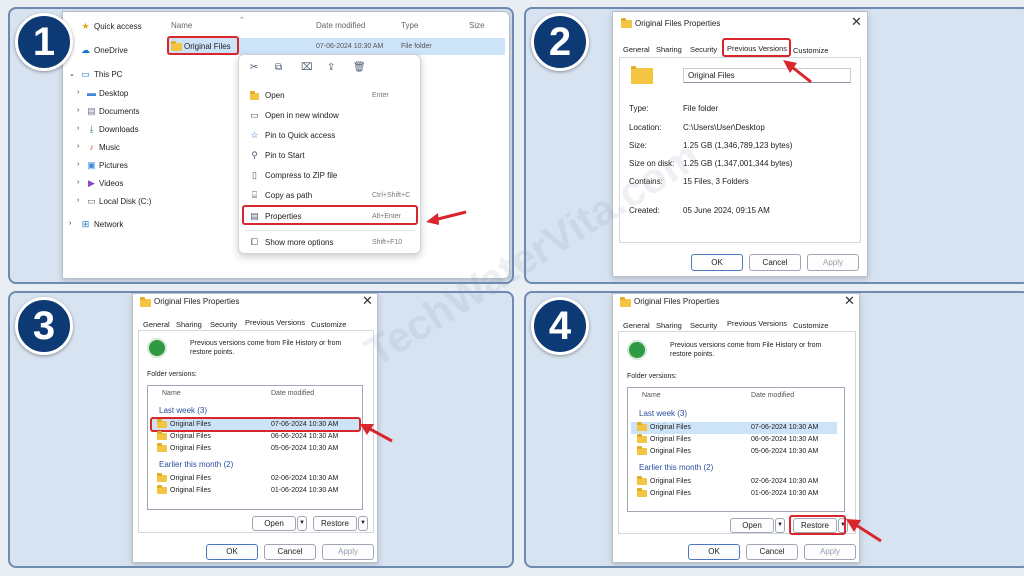 The width and height of the screenshot is (1024, 576). What do you see at coordinates (363, 523) in the screenshot?
I see `restore-dropdown-chevron-icon: ▼` at bounding box center [363, 523].